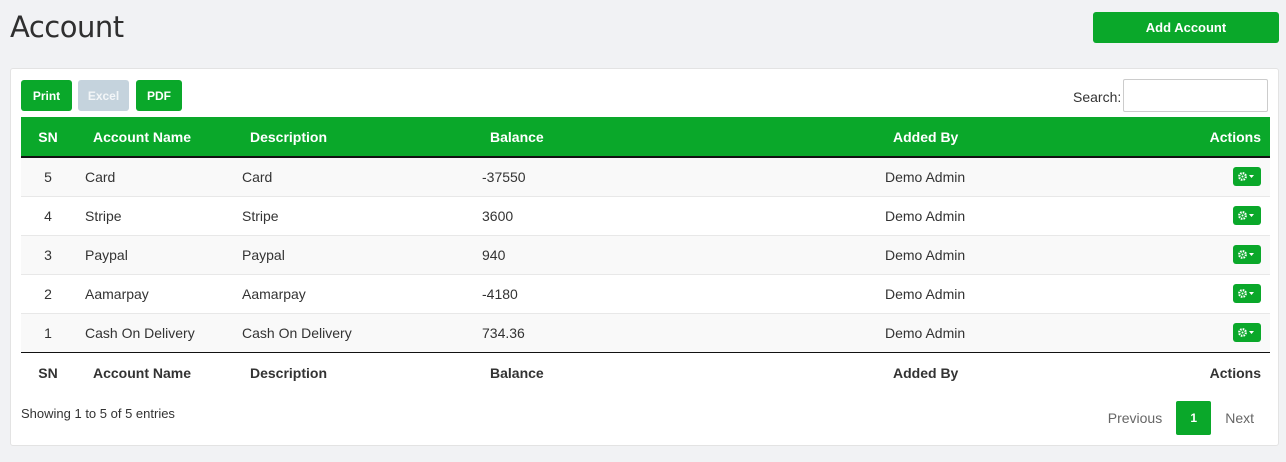  What do you see at coordinates (504, 176) in the screenshot?
I see `cell-balance: -37550` at bounding box center [504, 176].